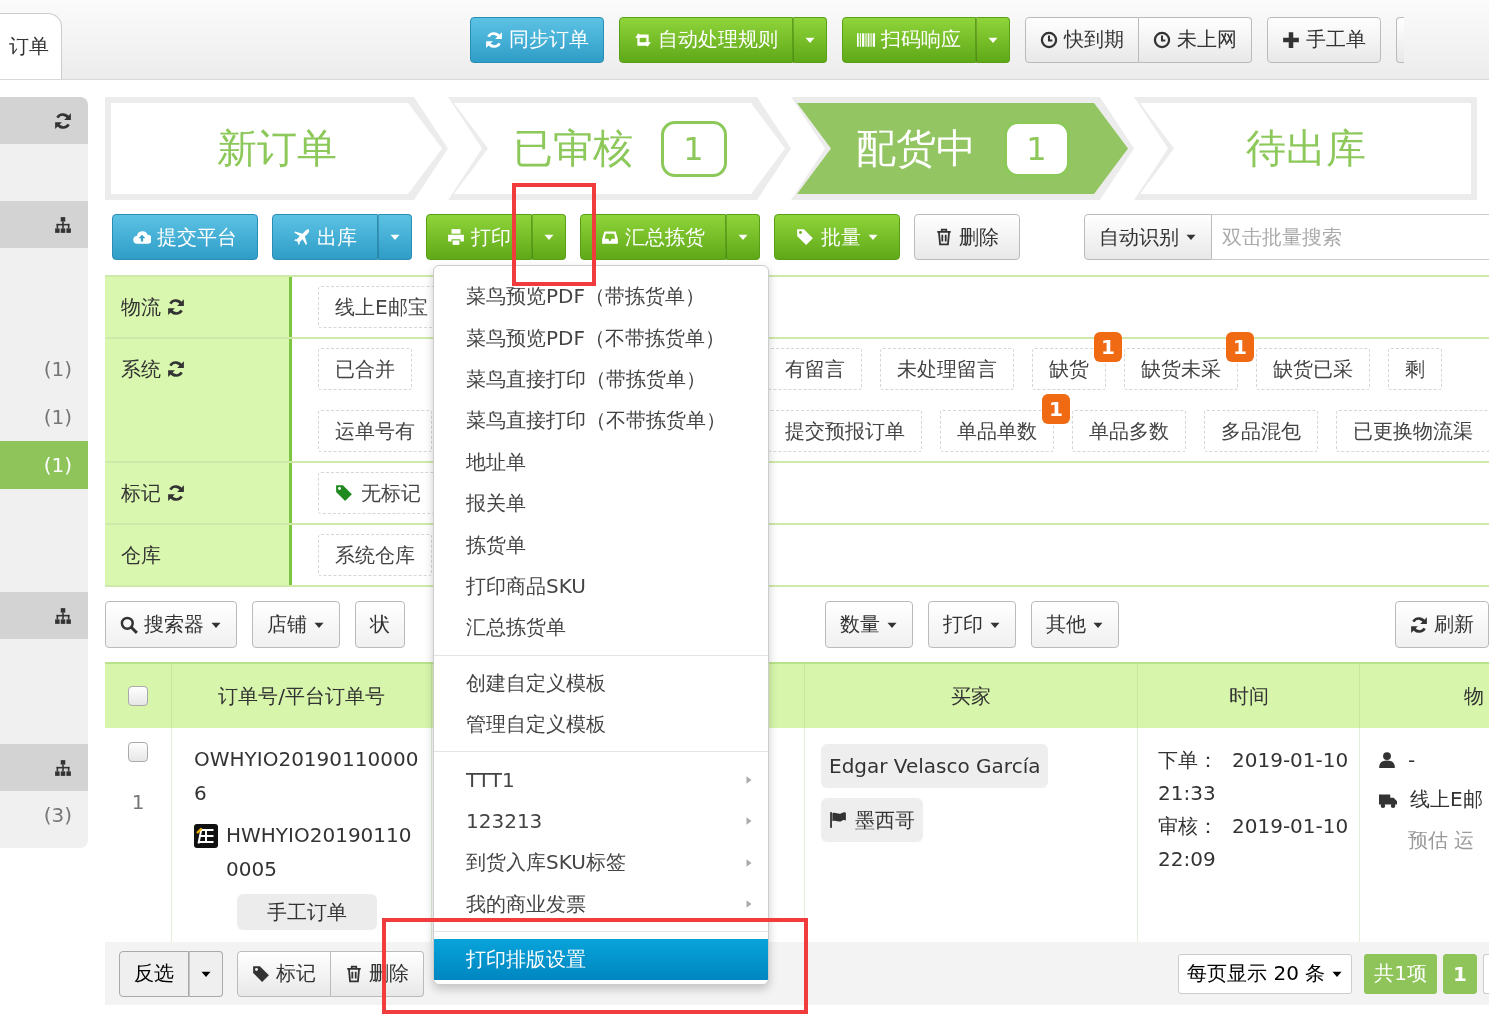 This screenshot has width=1489, height=1023. What do you see at coordinates (1148, 237) in the screenshot?
I see `search-mode-dropdown: 自动识别` at bounding box center [1148, 237].